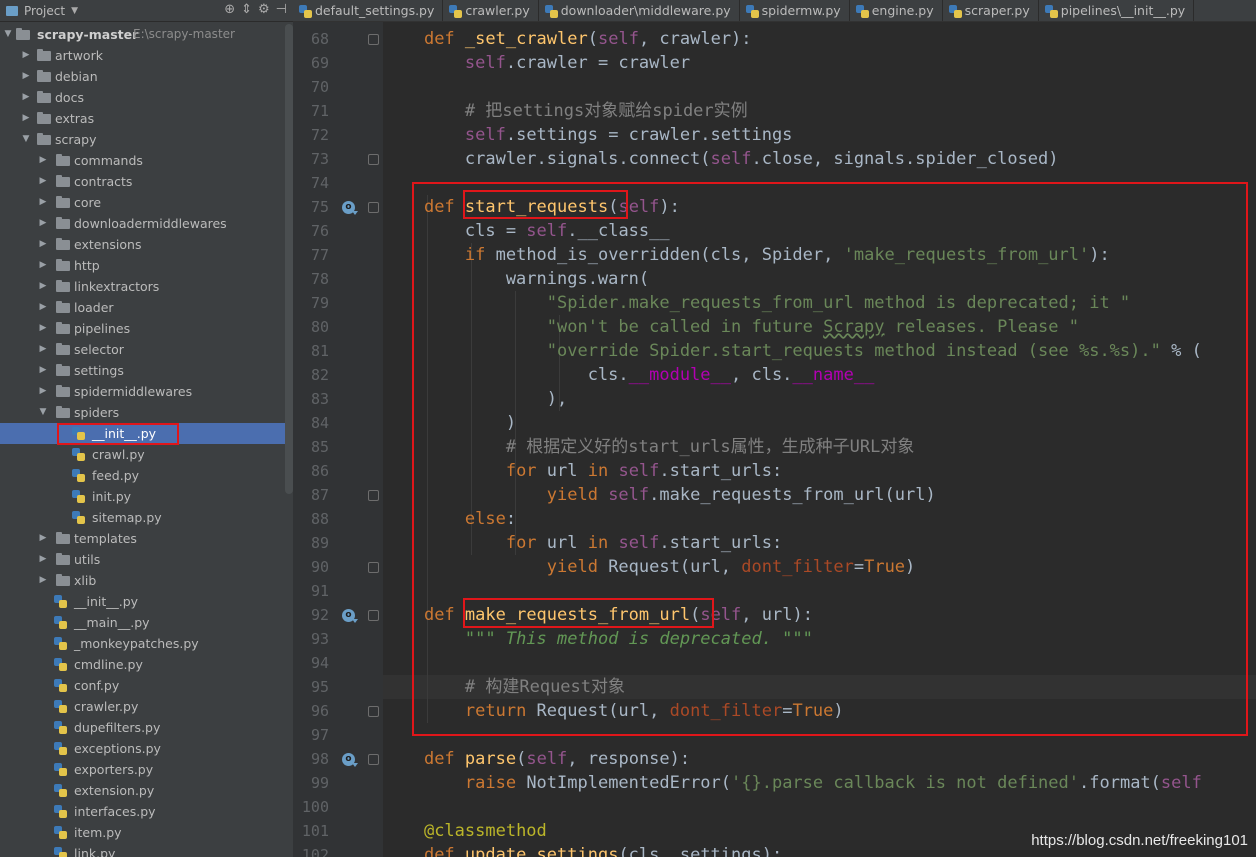 Image resolution: width=1256 pixels, height=857 pixels. I want to click on tree-file-item: feed.py, so click(142, 475).